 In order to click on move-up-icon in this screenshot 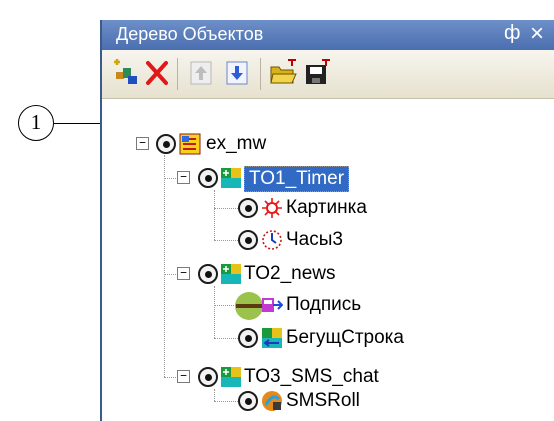, I will do `click(201, 73)`.